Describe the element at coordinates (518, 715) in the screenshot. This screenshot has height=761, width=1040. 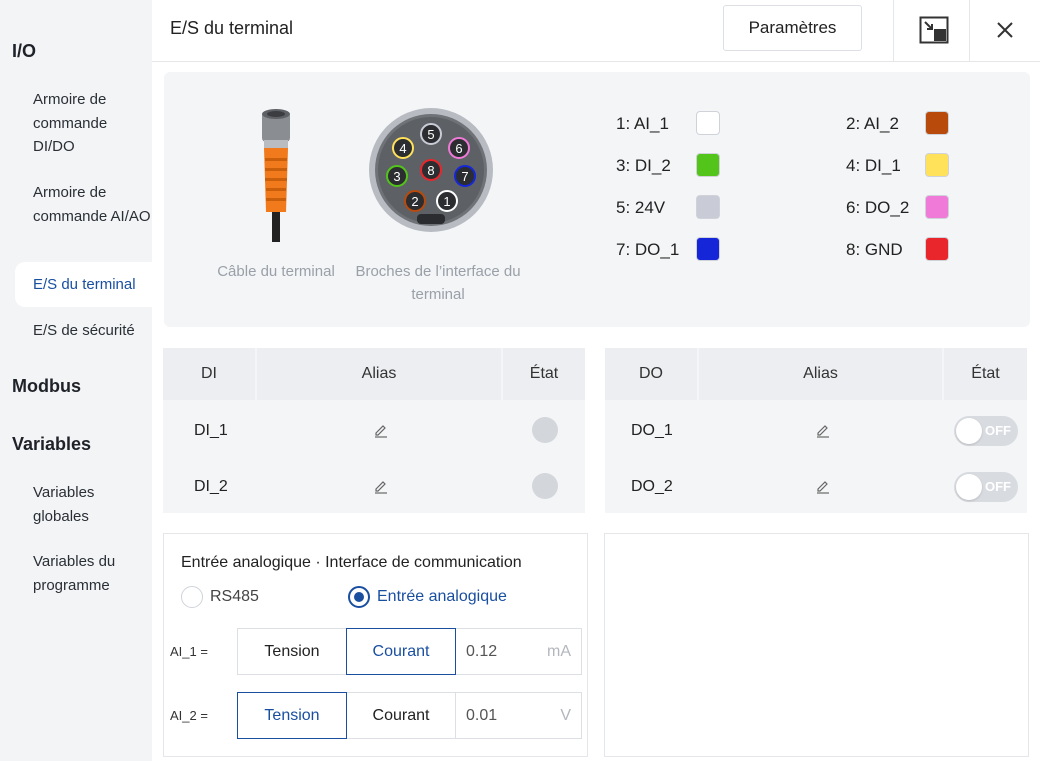
I see `ai2-value-field: 0.01 V` at that location.